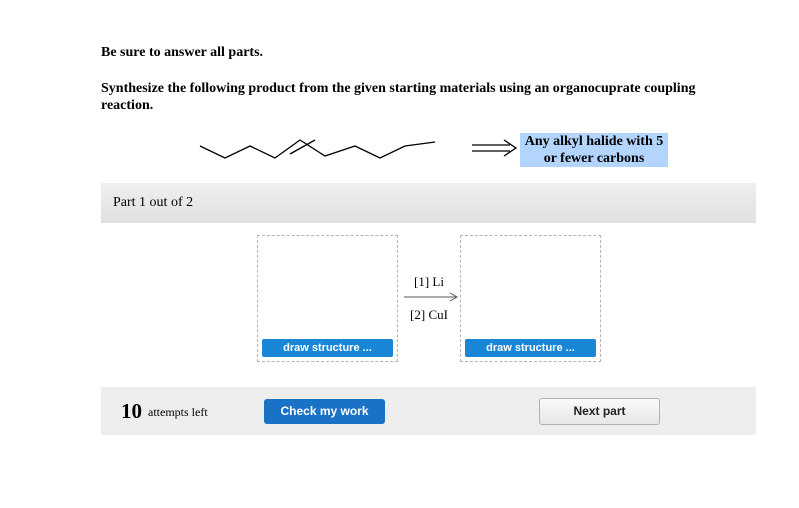  What do you see at coordinates (495, 148) in the screenshot?
I see `retrosynthesis-arrow-icon` at bounding box center [495, 148].